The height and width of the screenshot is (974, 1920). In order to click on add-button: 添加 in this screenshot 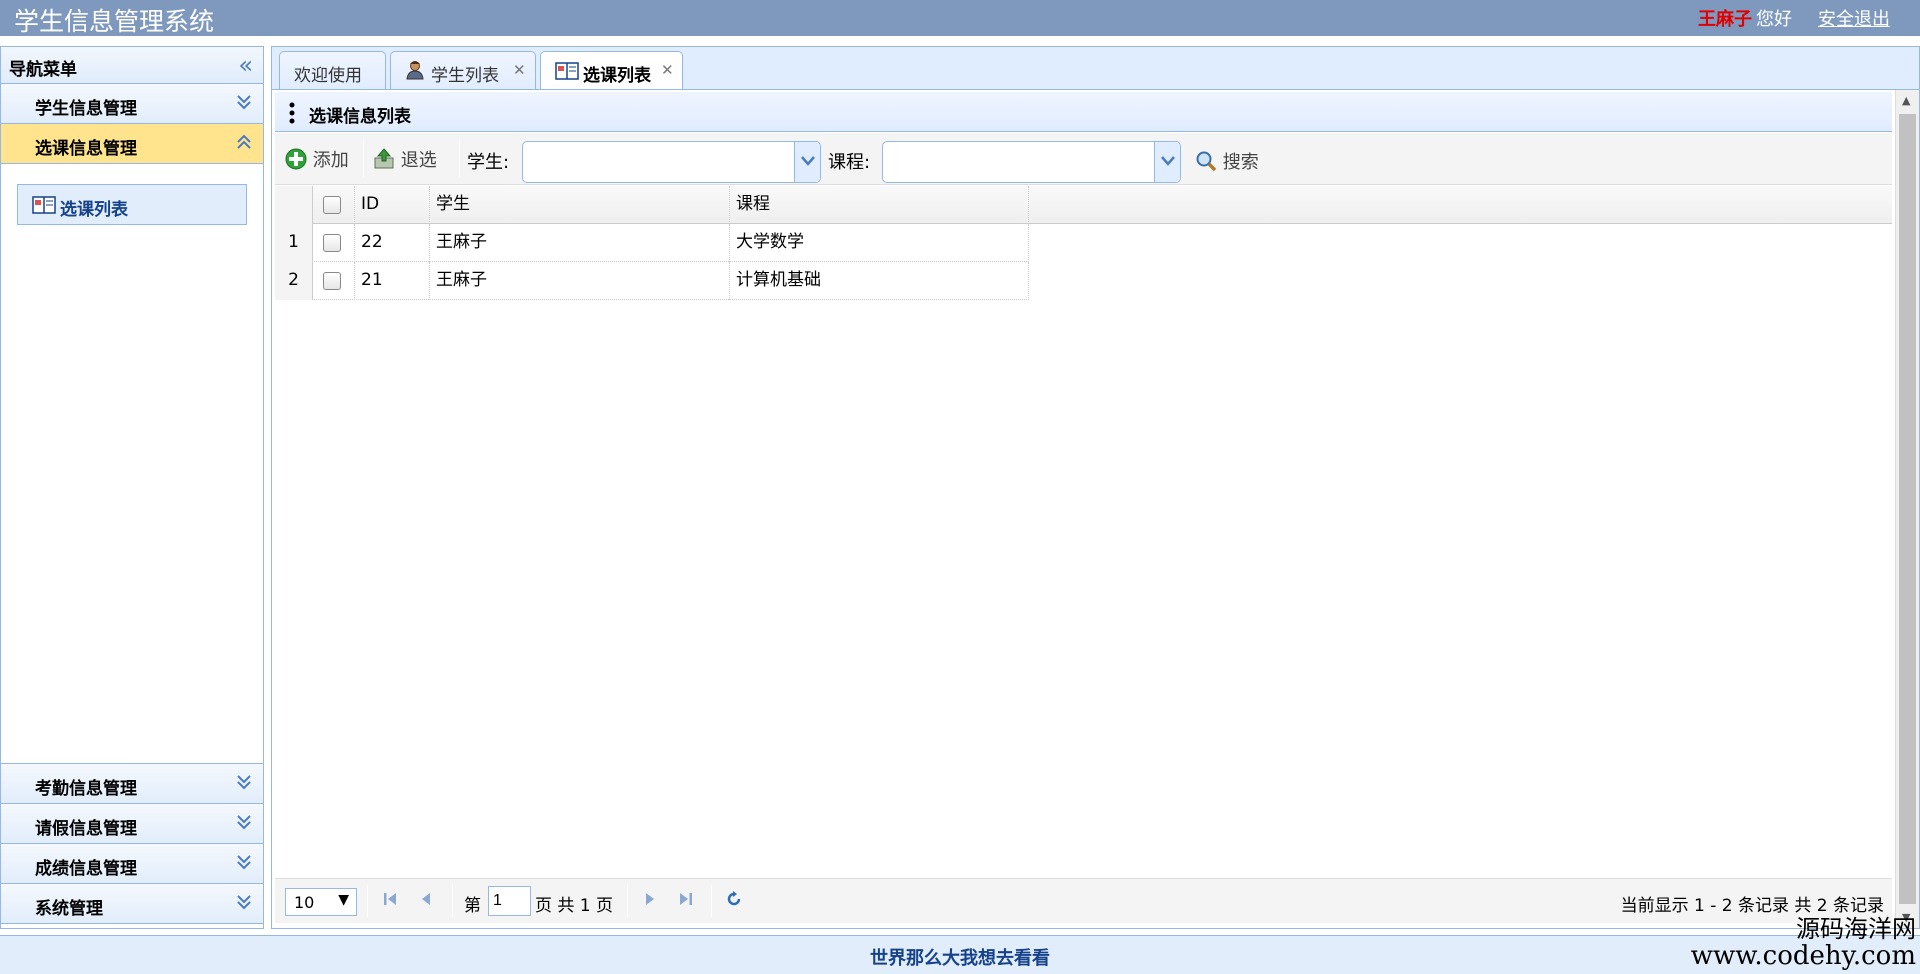, I will do `click(317, 159)`.